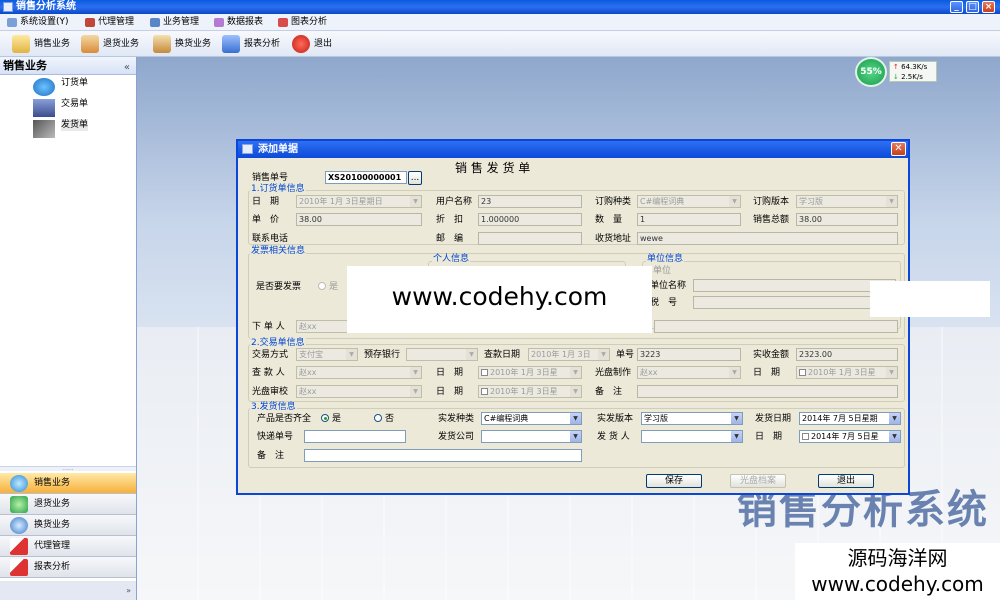 The image size is (1000, 600). Describe the element at coordinates (972, 7) in the screenshot. I see `maximize-button: □` at that location.